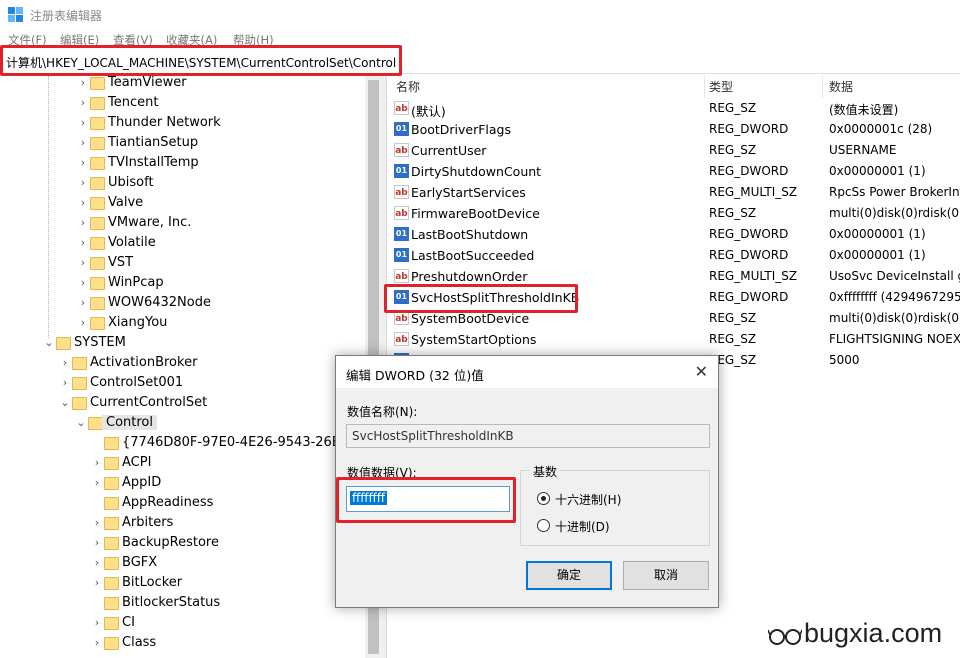 Image resolution: width=960 pixels, height=658 pixels. What do you see at coordinates (182, 464) in the screenshot?
I see `tree-item: › ACPI` at bounding box center [182, 464].